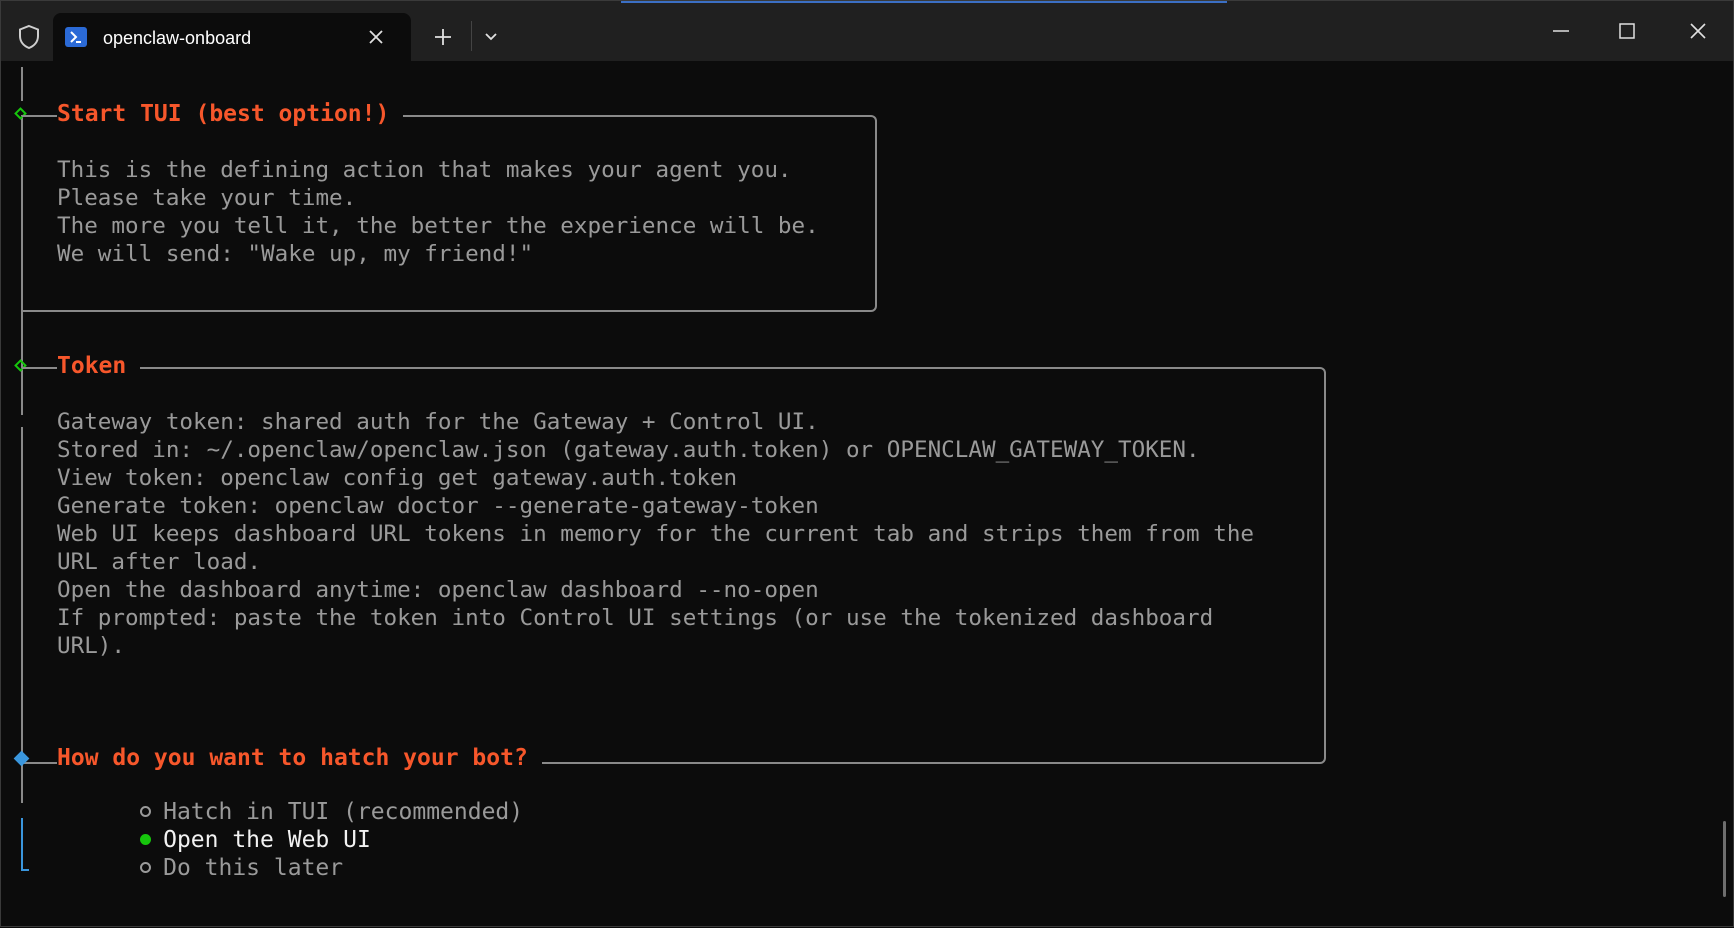  Describe the element at coordinates (253, 868) in the screenshot. I see `option-label: Do this later` at that location.